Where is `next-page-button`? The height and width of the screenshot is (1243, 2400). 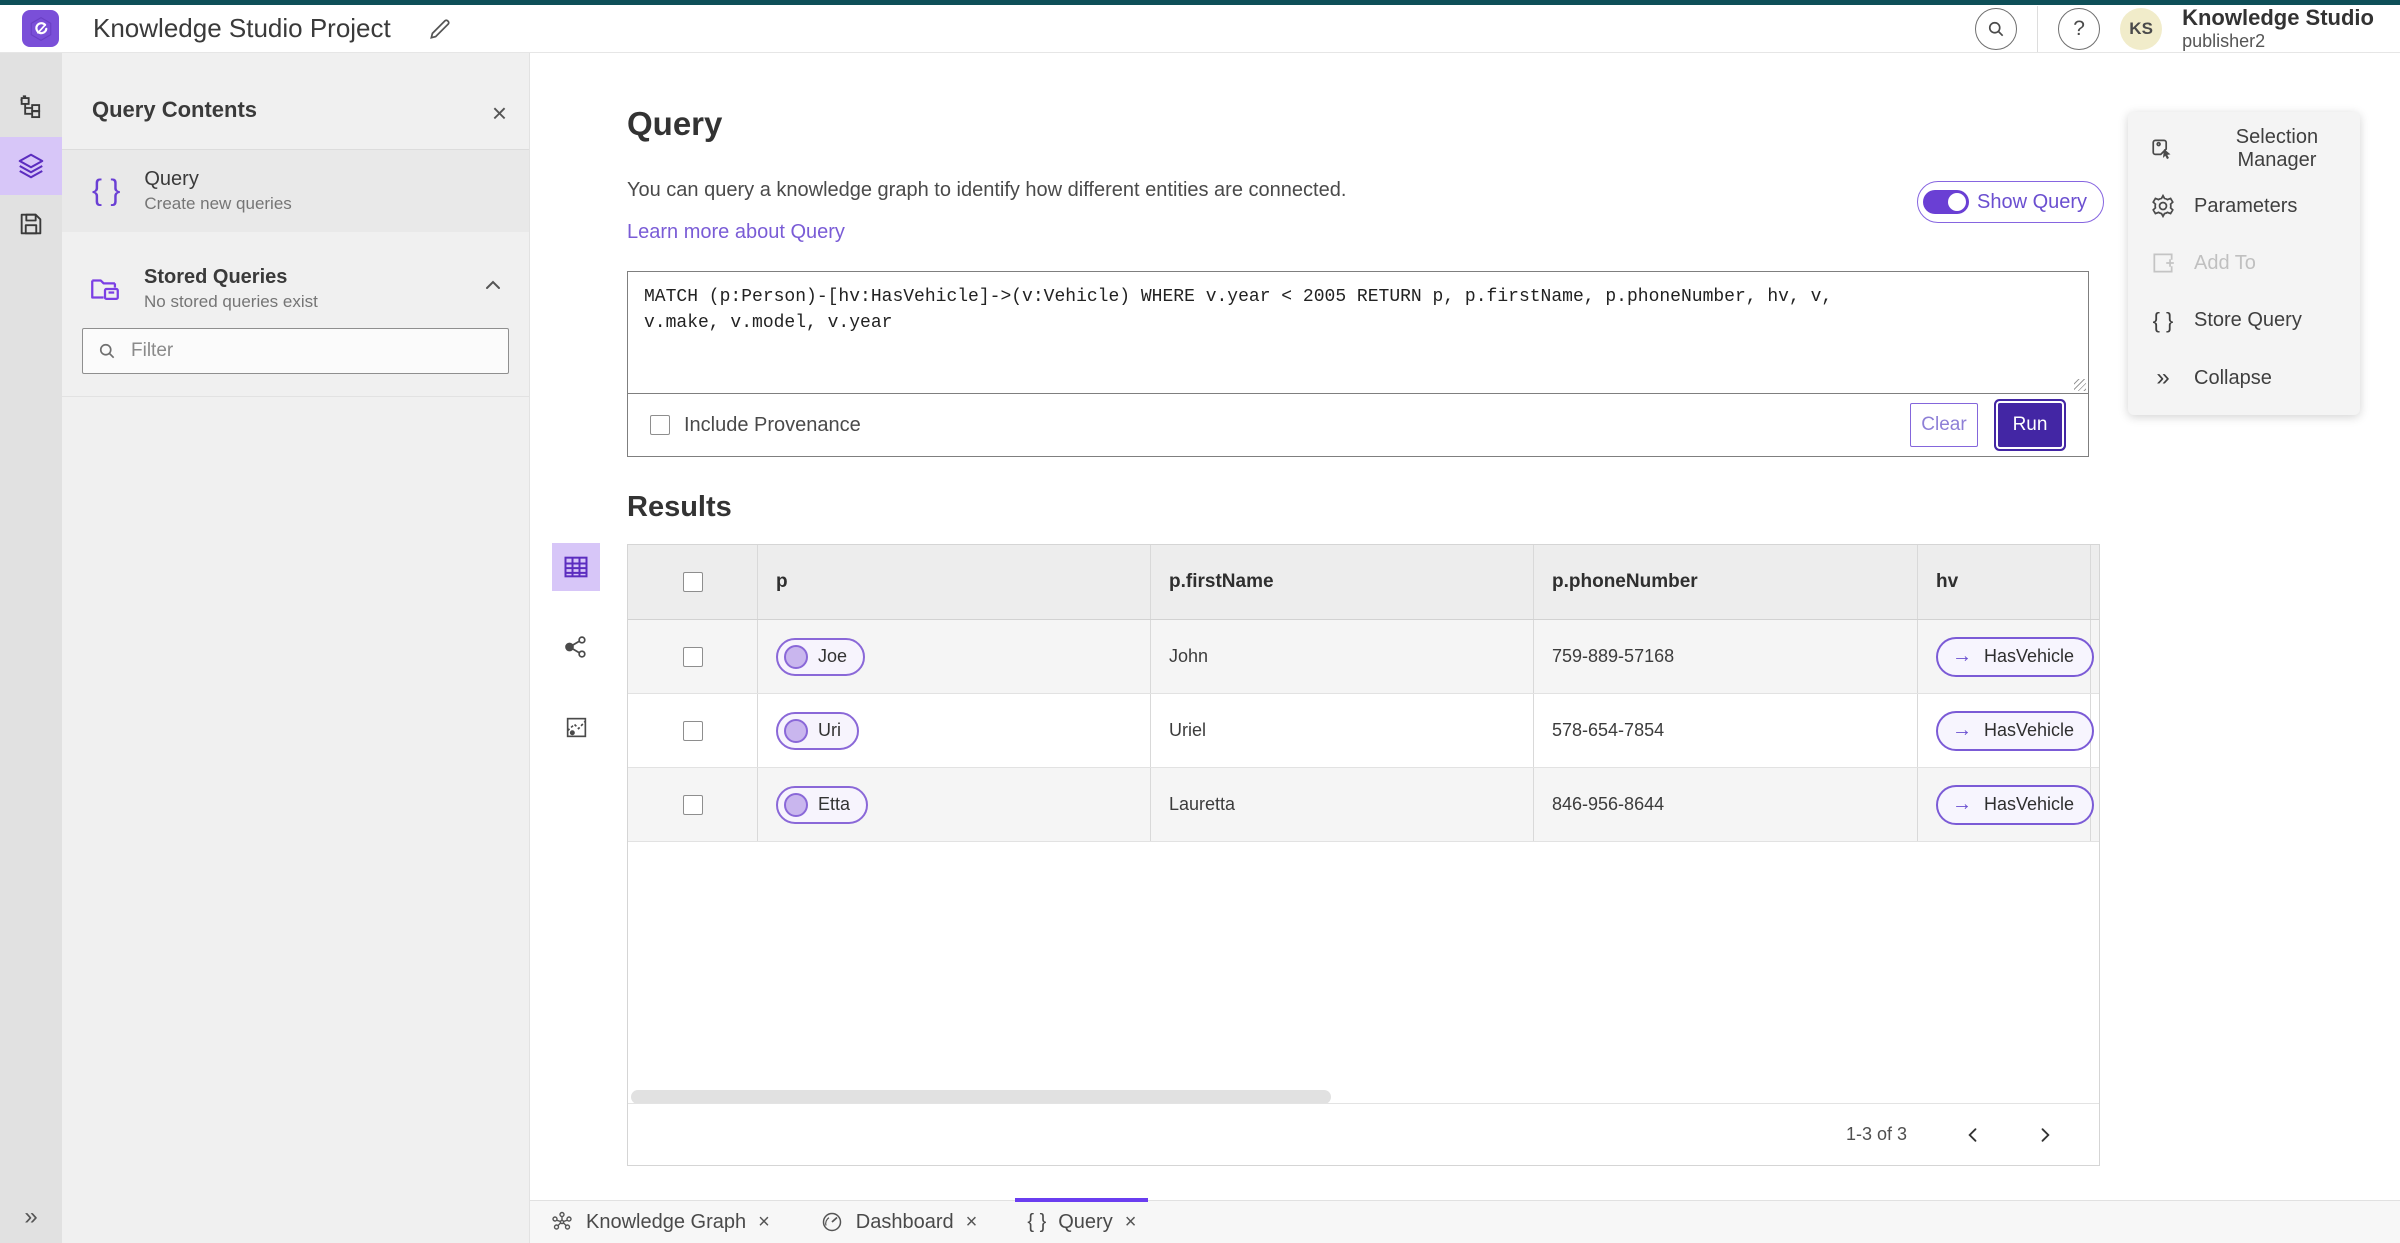 next-page-button is located at coordinates (2045, 1135).